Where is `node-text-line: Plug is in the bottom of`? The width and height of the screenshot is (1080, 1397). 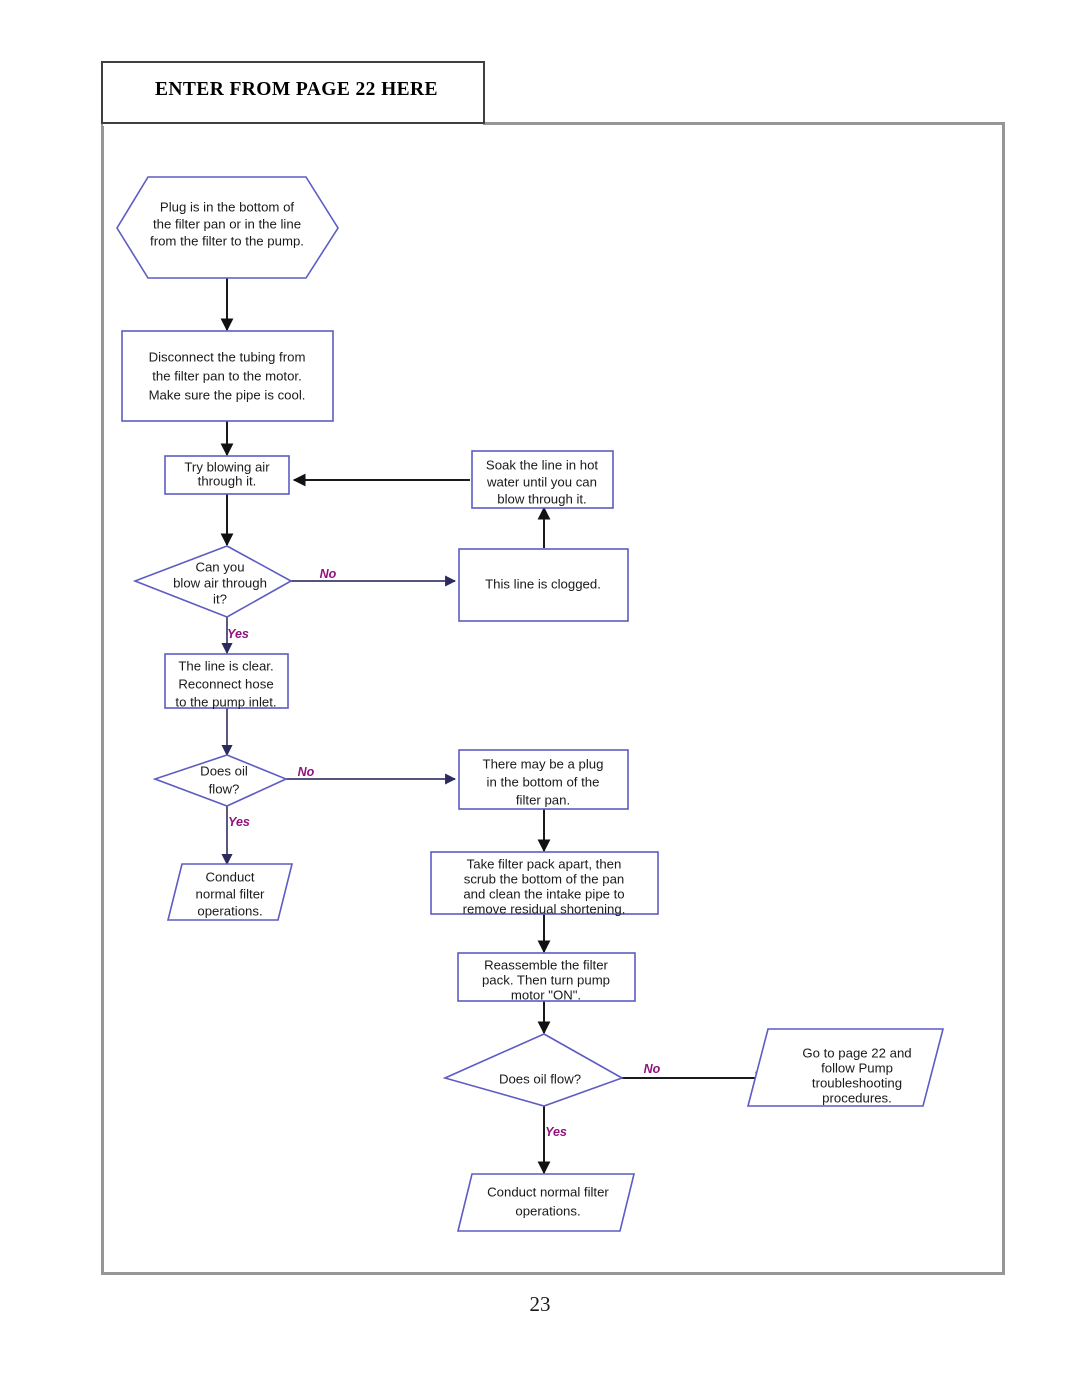
node-text-line: Plug is in the bottom of is located at coordinates (227, 206).